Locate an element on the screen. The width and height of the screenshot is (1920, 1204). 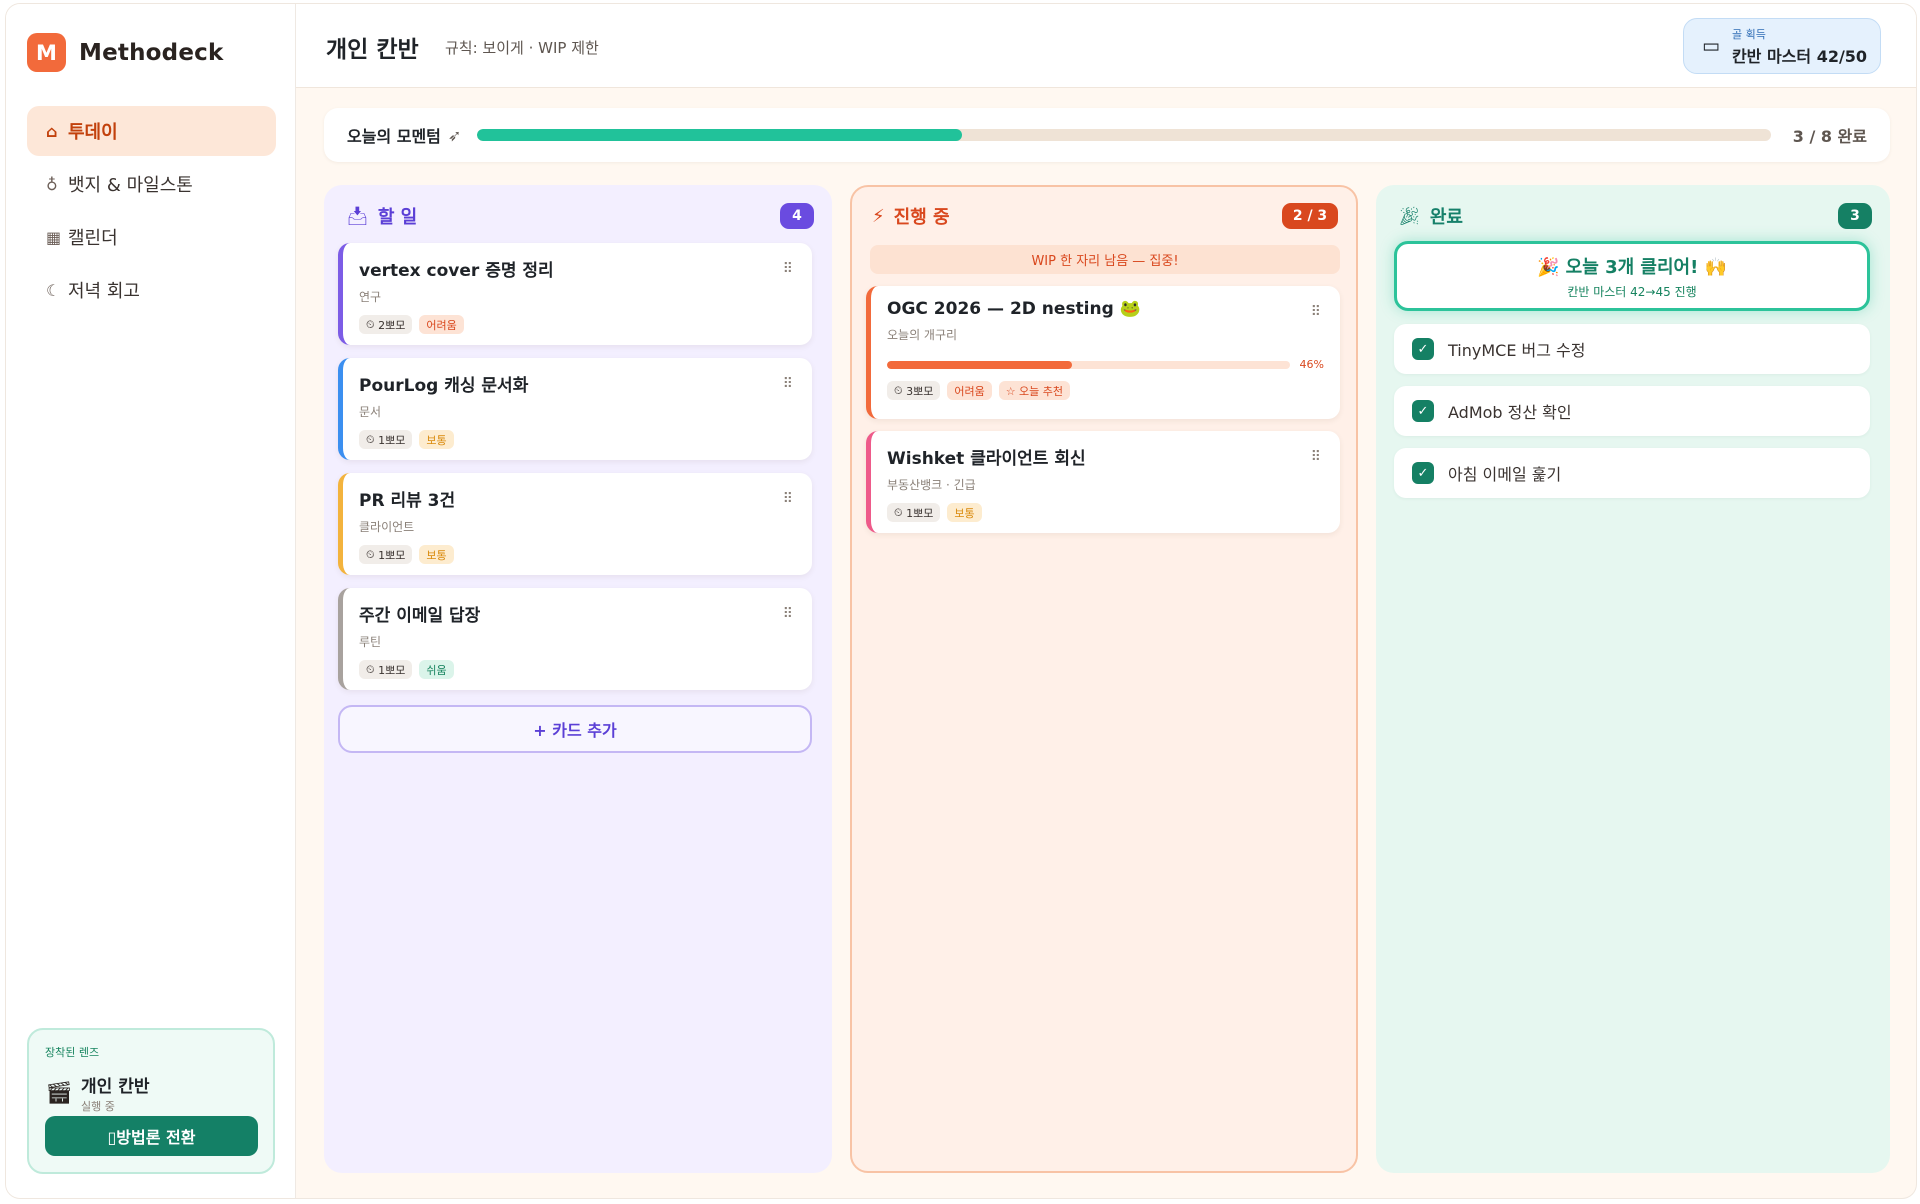
sidebar-item-badges: ♁ 뱃지 & 마일스톤 is located at coordinates (151, 184).